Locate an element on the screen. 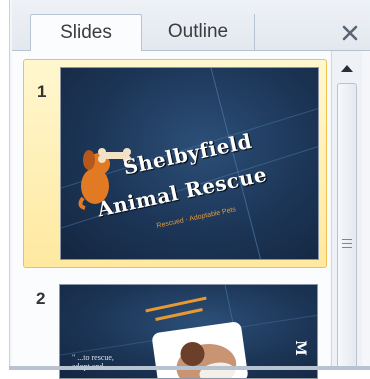  tab-slides-label: Slides is located at coordinates (86, 32).